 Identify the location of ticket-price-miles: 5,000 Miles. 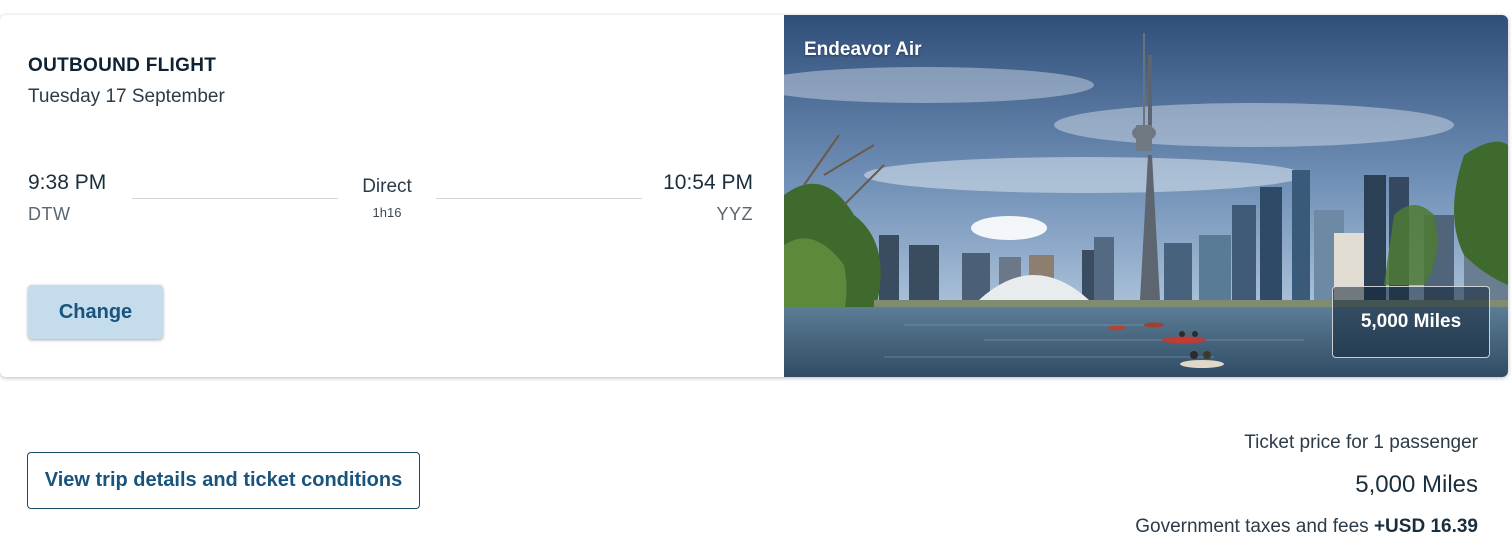
(1416, 484).